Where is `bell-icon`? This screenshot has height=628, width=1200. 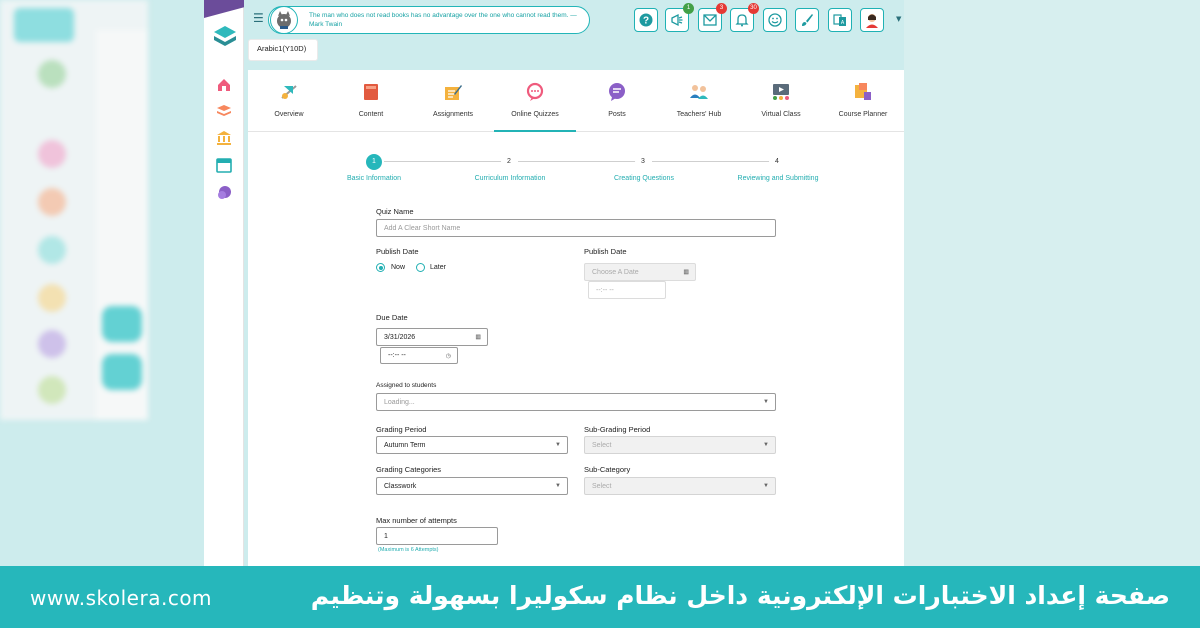
bell-icon is located at coordinates (742, 20).